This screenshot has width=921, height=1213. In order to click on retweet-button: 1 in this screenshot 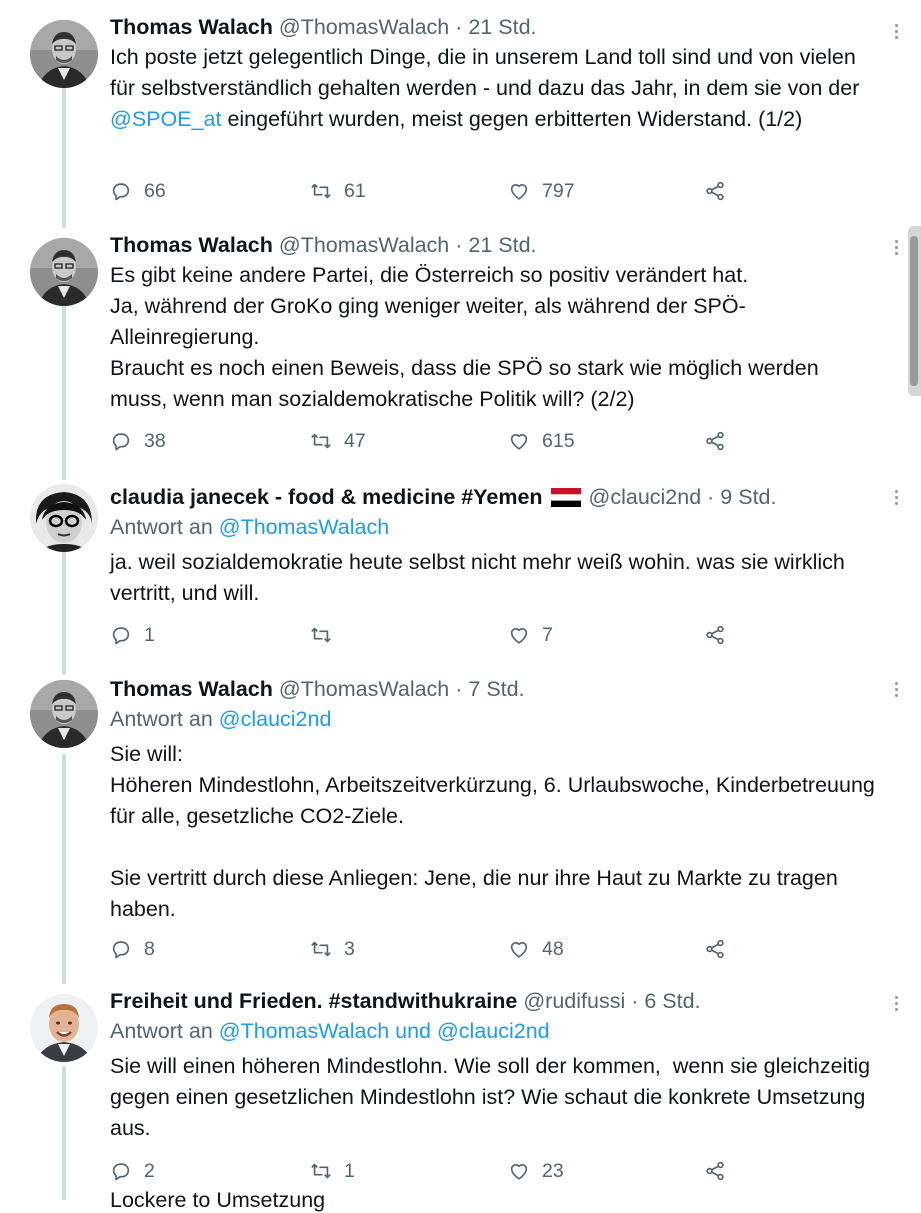, I will do `click(332, 1171)`.